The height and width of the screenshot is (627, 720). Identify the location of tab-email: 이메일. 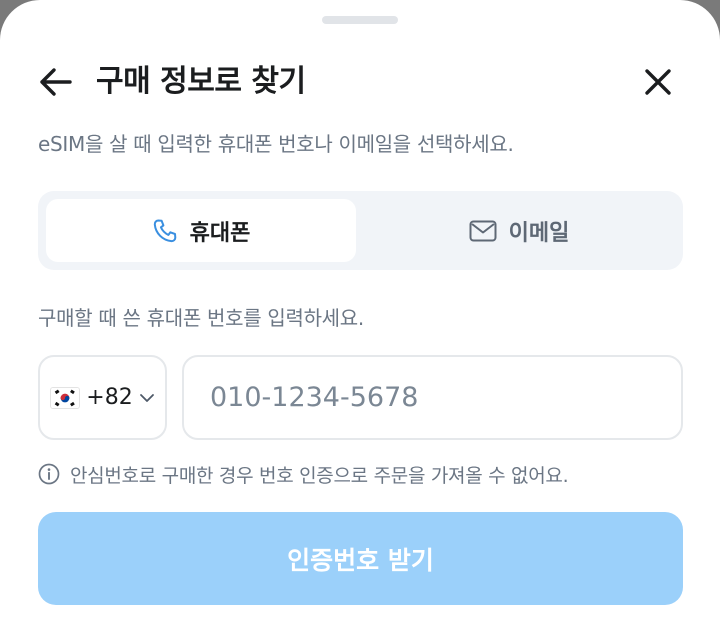
(519, 230).